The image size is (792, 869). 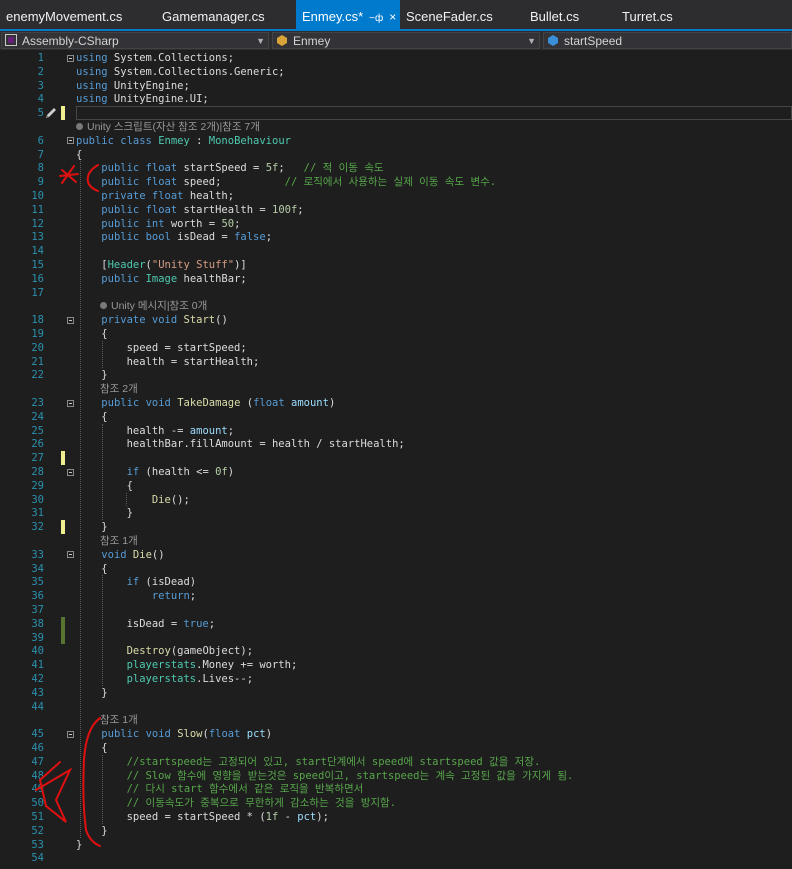 What do you see at coordinates (392, 17) in the screenshot?
I see `close-icon: ×` at bounding box center [392, 17].